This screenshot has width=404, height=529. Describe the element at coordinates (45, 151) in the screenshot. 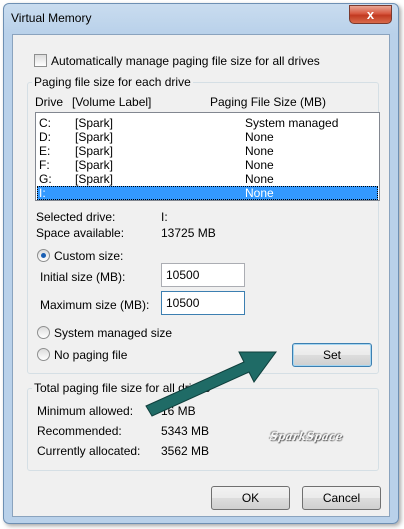

I see `drive-letter: E:` at that location.